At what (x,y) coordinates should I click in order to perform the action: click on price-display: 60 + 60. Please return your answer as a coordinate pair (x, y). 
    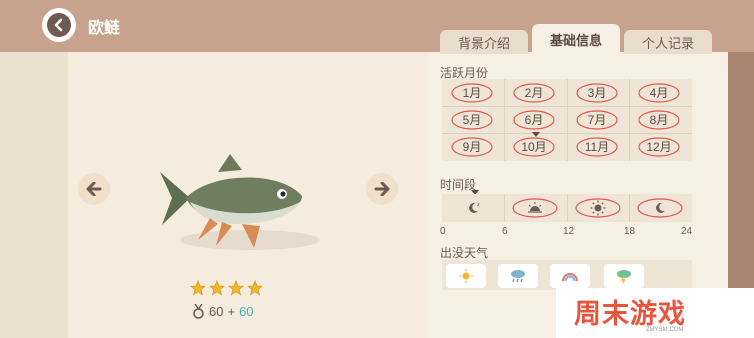
    Looking at the image, I should click on (223, 311).